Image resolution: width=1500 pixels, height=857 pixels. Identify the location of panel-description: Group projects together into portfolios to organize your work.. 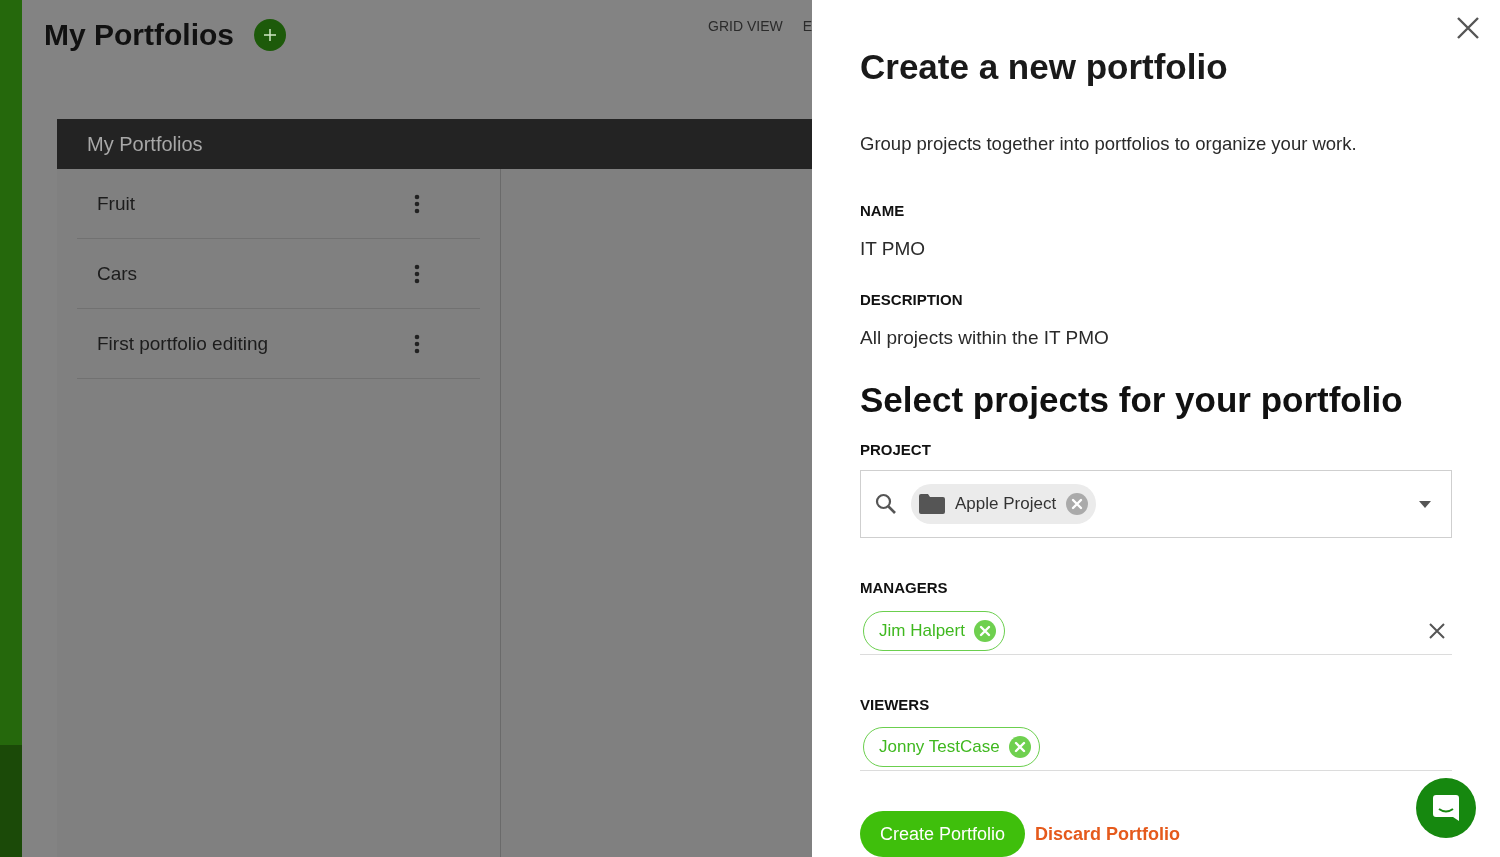
(1109, 144).